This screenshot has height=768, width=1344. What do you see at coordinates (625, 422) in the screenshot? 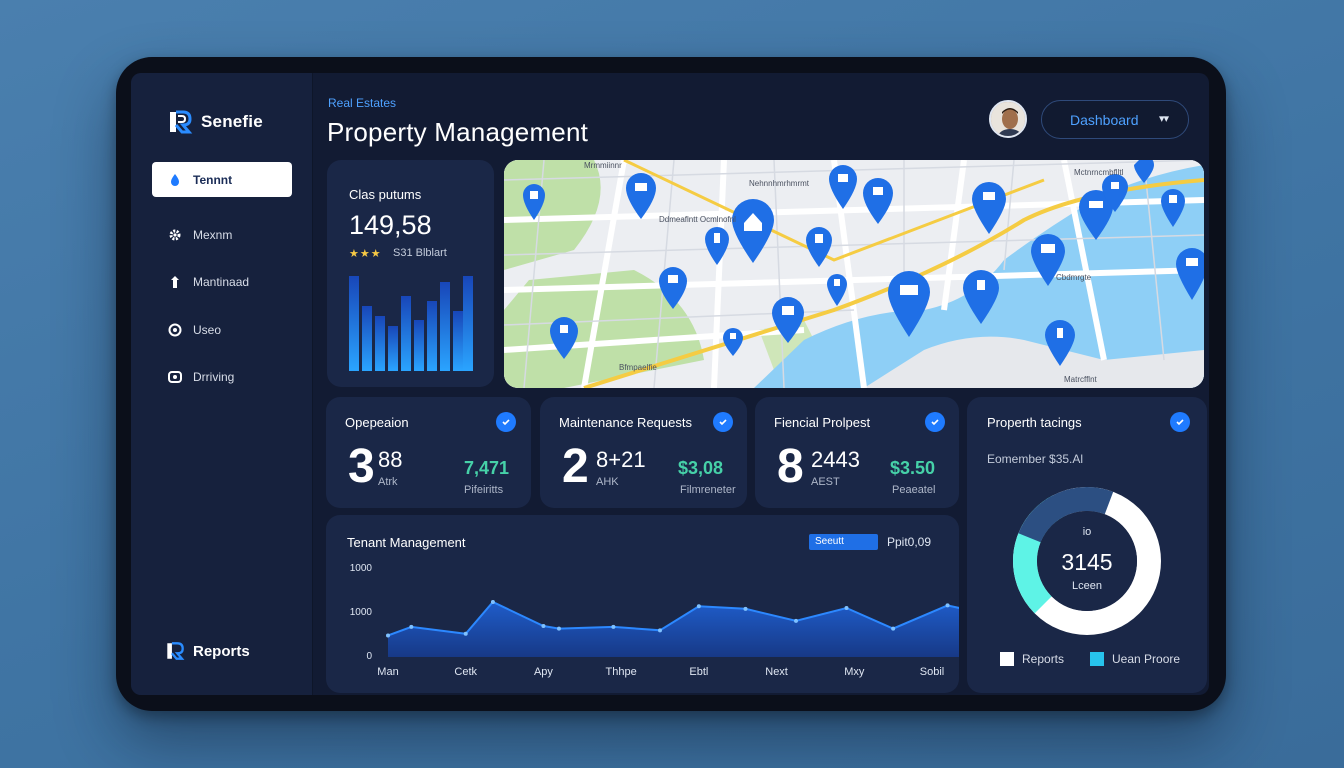
I see `kpi-title: Maintenance Requests` at bounding box center [625, 422].